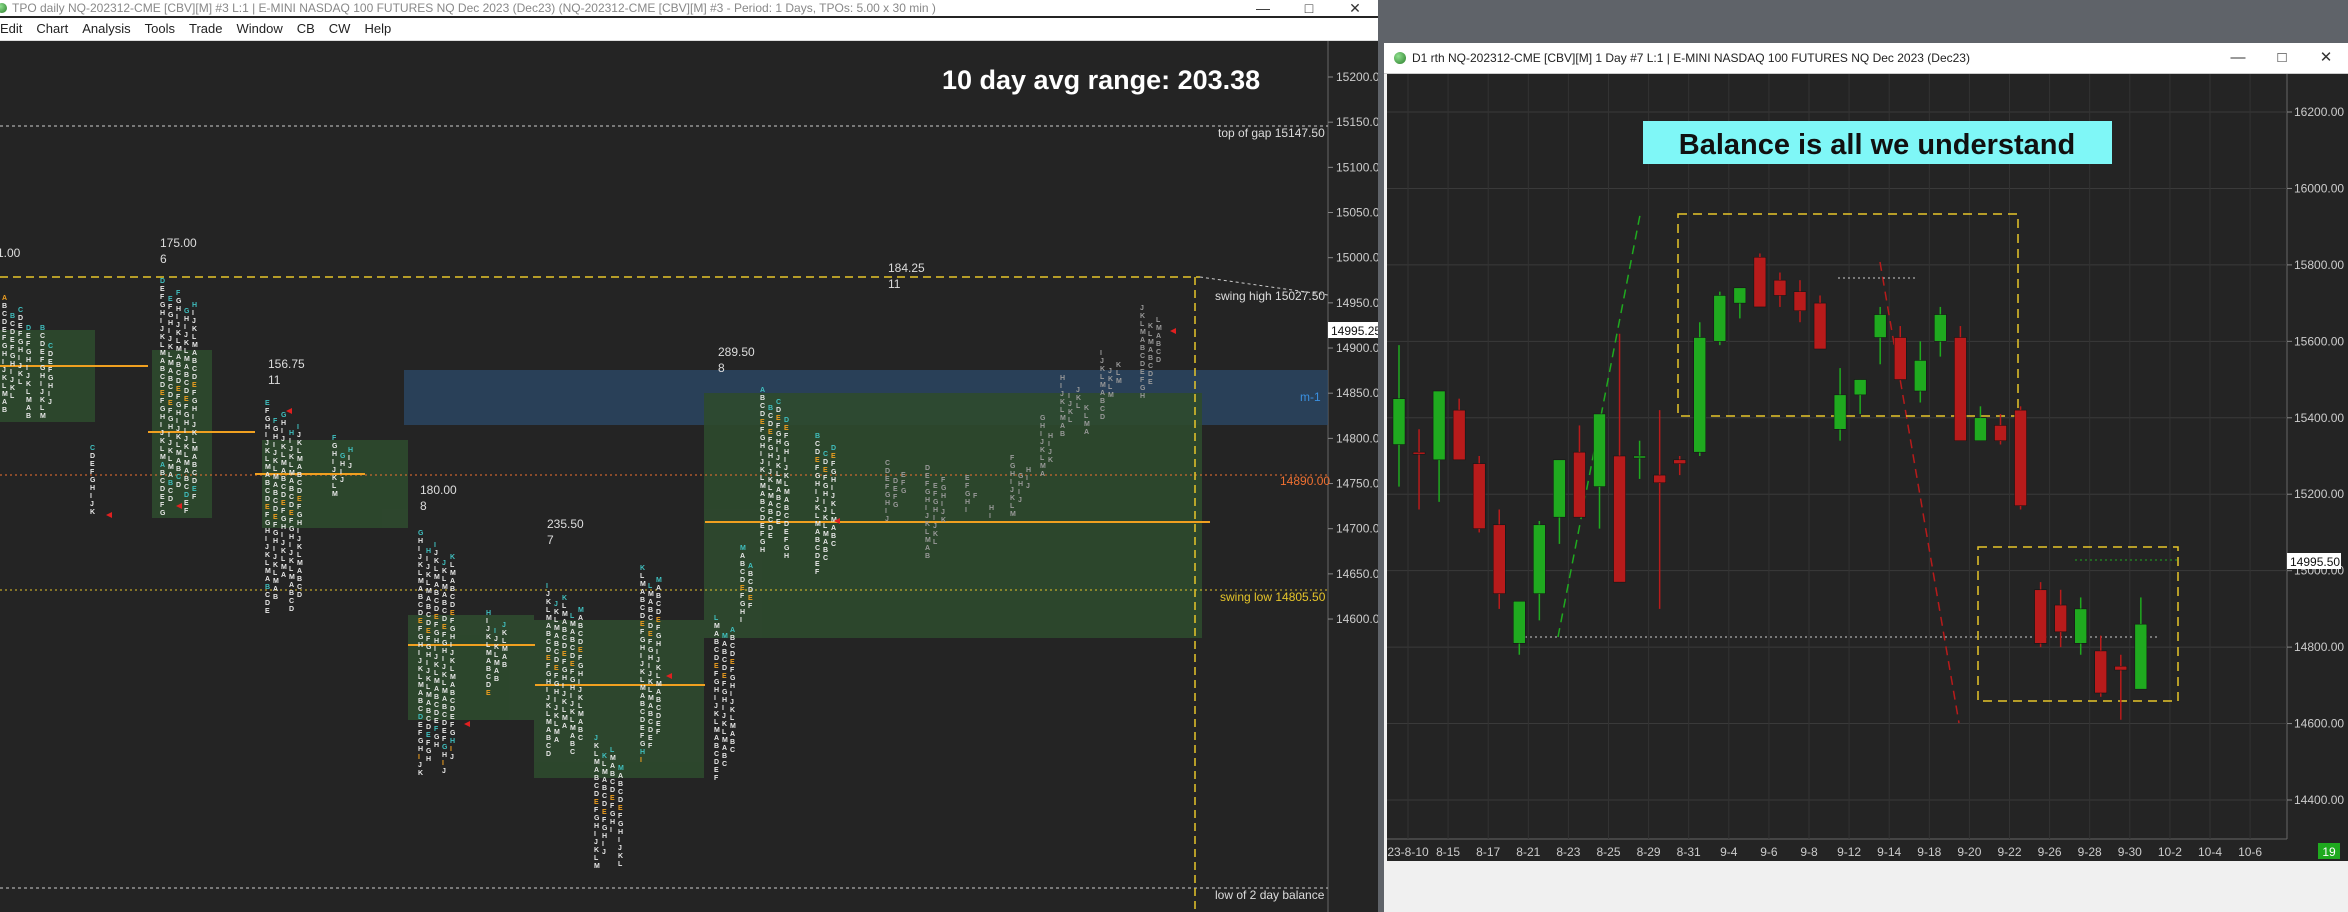 Image resolution: width=2348 pixels, height=912 pixels. Describe the element at coordinates (1357, 258) in the screenshot. I see `price-tick-label: 15000.00` at that location.